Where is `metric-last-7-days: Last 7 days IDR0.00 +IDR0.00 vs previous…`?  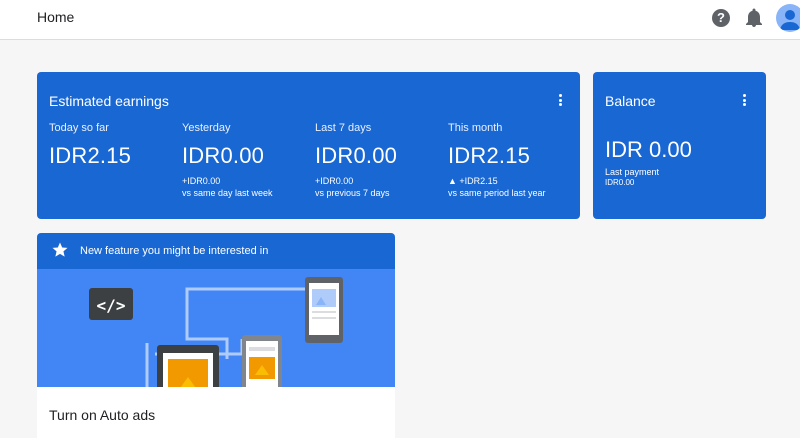 metric-last-7-days: Last 7 days IDR0.00 +IDR0.00 vs previous… is located at coordinates (380, 160).